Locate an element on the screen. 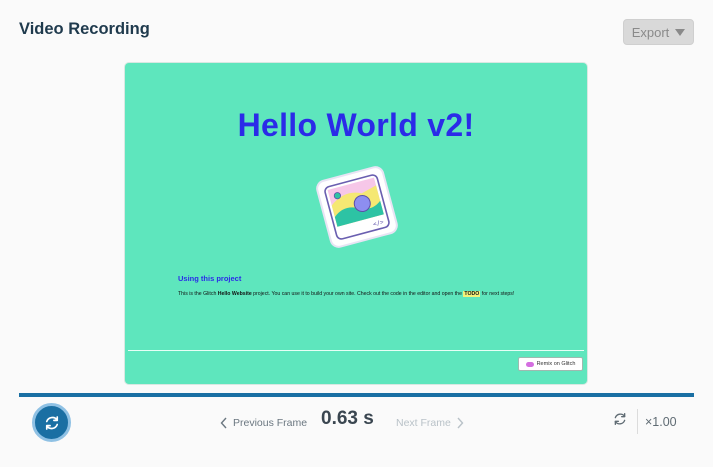 The height and width of the screenshot is (467, 713). header-bar: Video Recording Export is located at coordinates (356, 31).